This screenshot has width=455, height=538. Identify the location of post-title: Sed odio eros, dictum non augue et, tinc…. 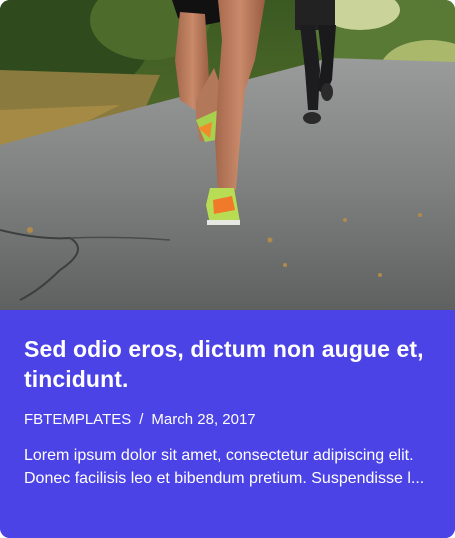
(224, 364).